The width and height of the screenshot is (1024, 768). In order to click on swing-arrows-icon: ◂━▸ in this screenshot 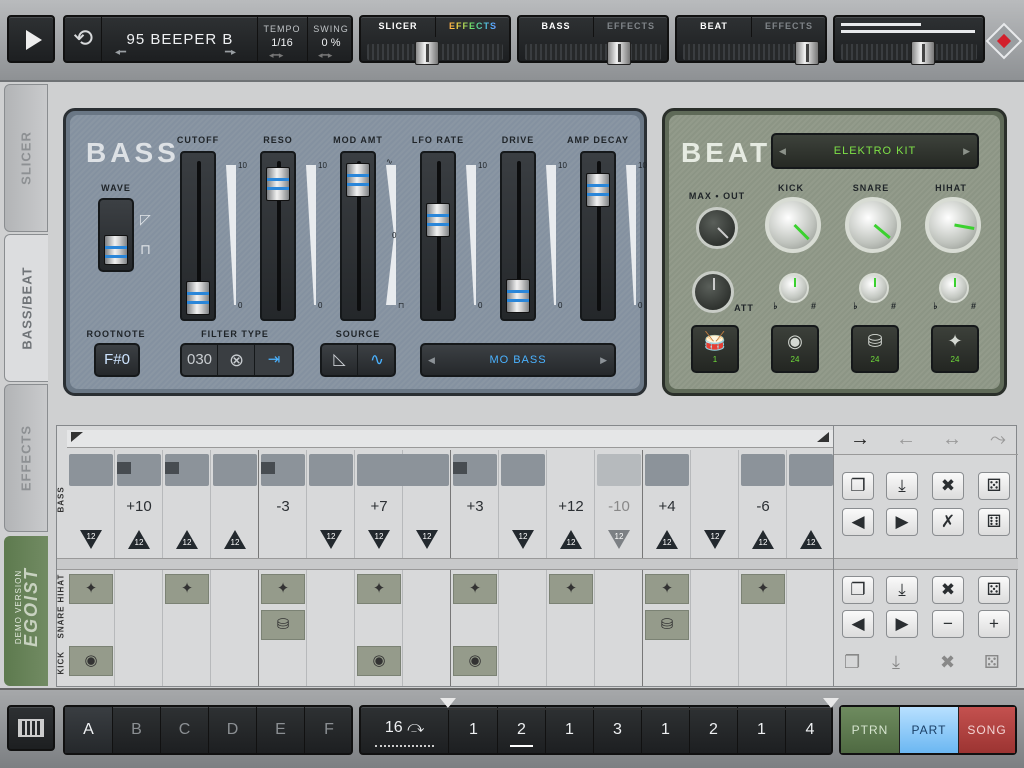, I will do `click(331, 55)`.